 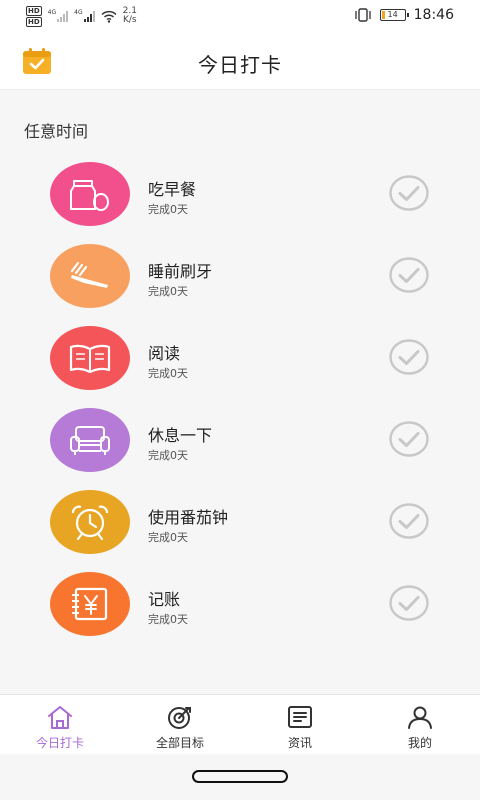 I want to click on hd-indicators: HD HD, so click(x=34, y=16).